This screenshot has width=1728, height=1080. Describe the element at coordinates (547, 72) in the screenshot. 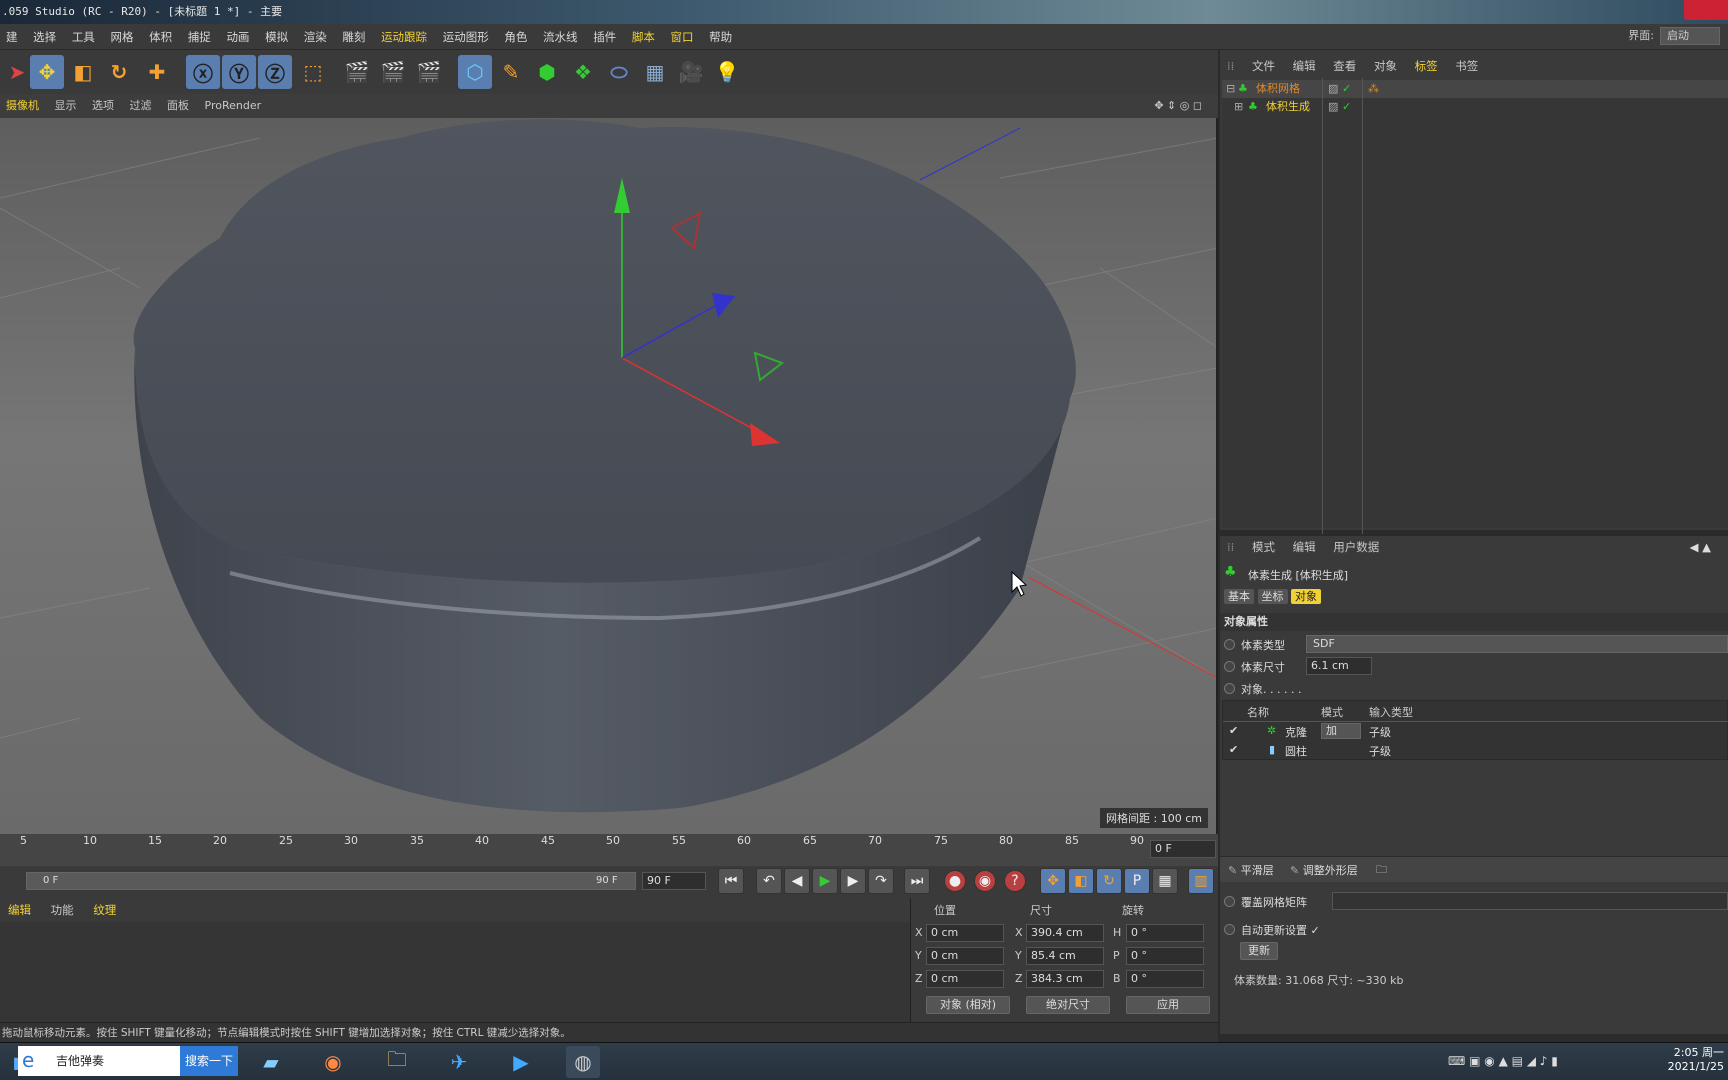

I see `subdivision-icon: ⬢` at that location.